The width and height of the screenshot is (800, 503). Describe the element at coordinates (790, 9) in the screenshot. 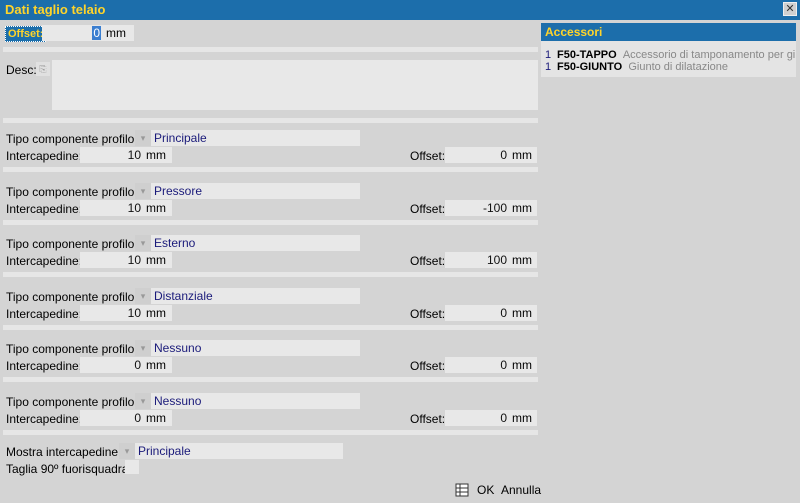

I see `close-icon: ✕` at that location.